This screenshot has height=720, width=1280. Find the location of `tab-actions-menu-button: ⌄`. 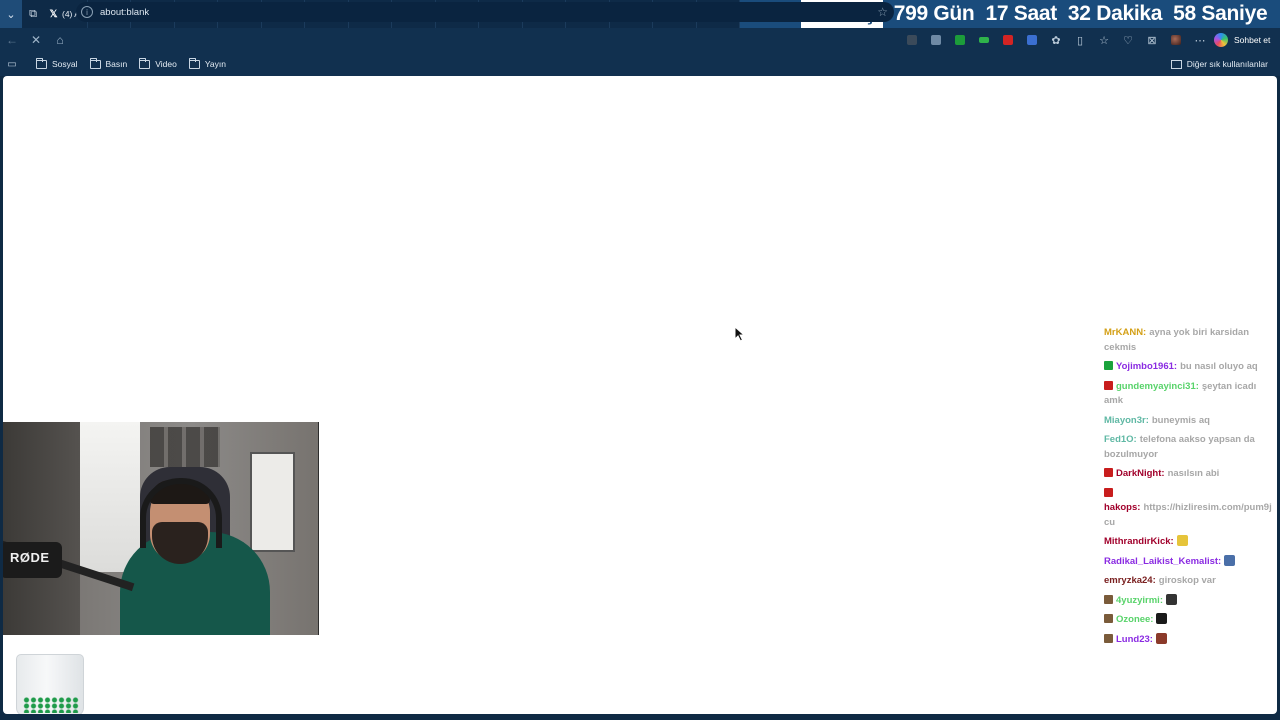

tab-actions-menu-button: ⌄ is located at coordinates (11, 14).